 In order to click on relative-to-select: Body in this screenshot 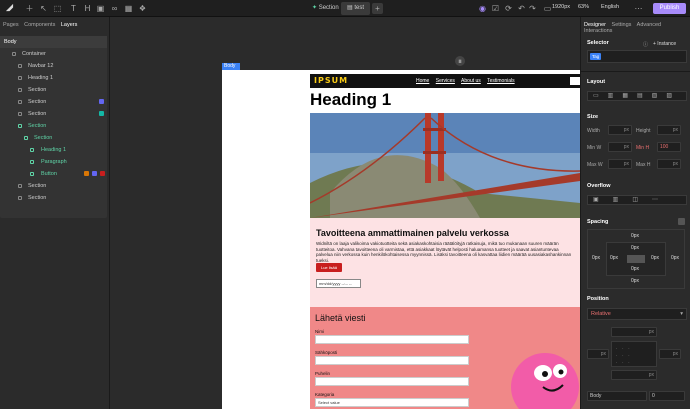, I will do `click(617, 396)`.